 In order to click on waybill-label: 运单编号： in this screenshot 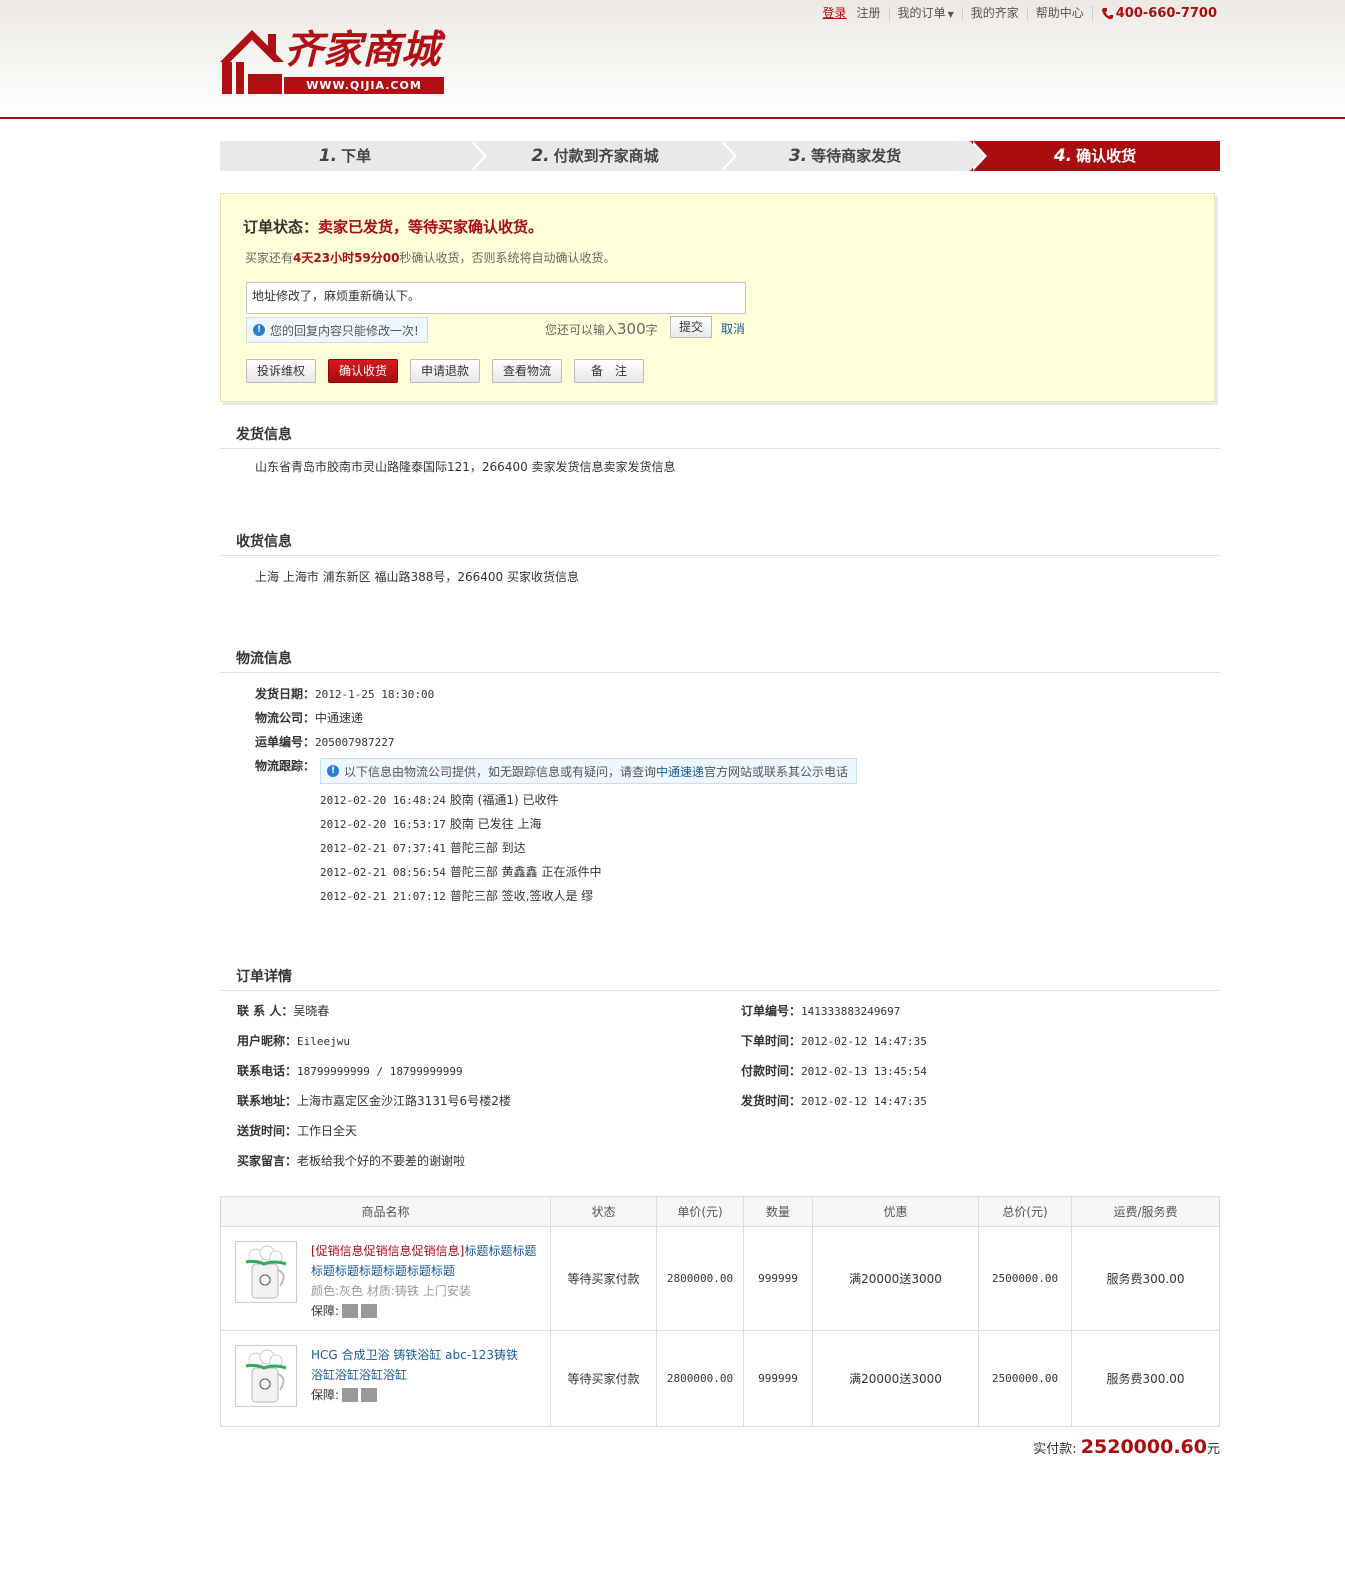, I will do `click(285, 742)`.